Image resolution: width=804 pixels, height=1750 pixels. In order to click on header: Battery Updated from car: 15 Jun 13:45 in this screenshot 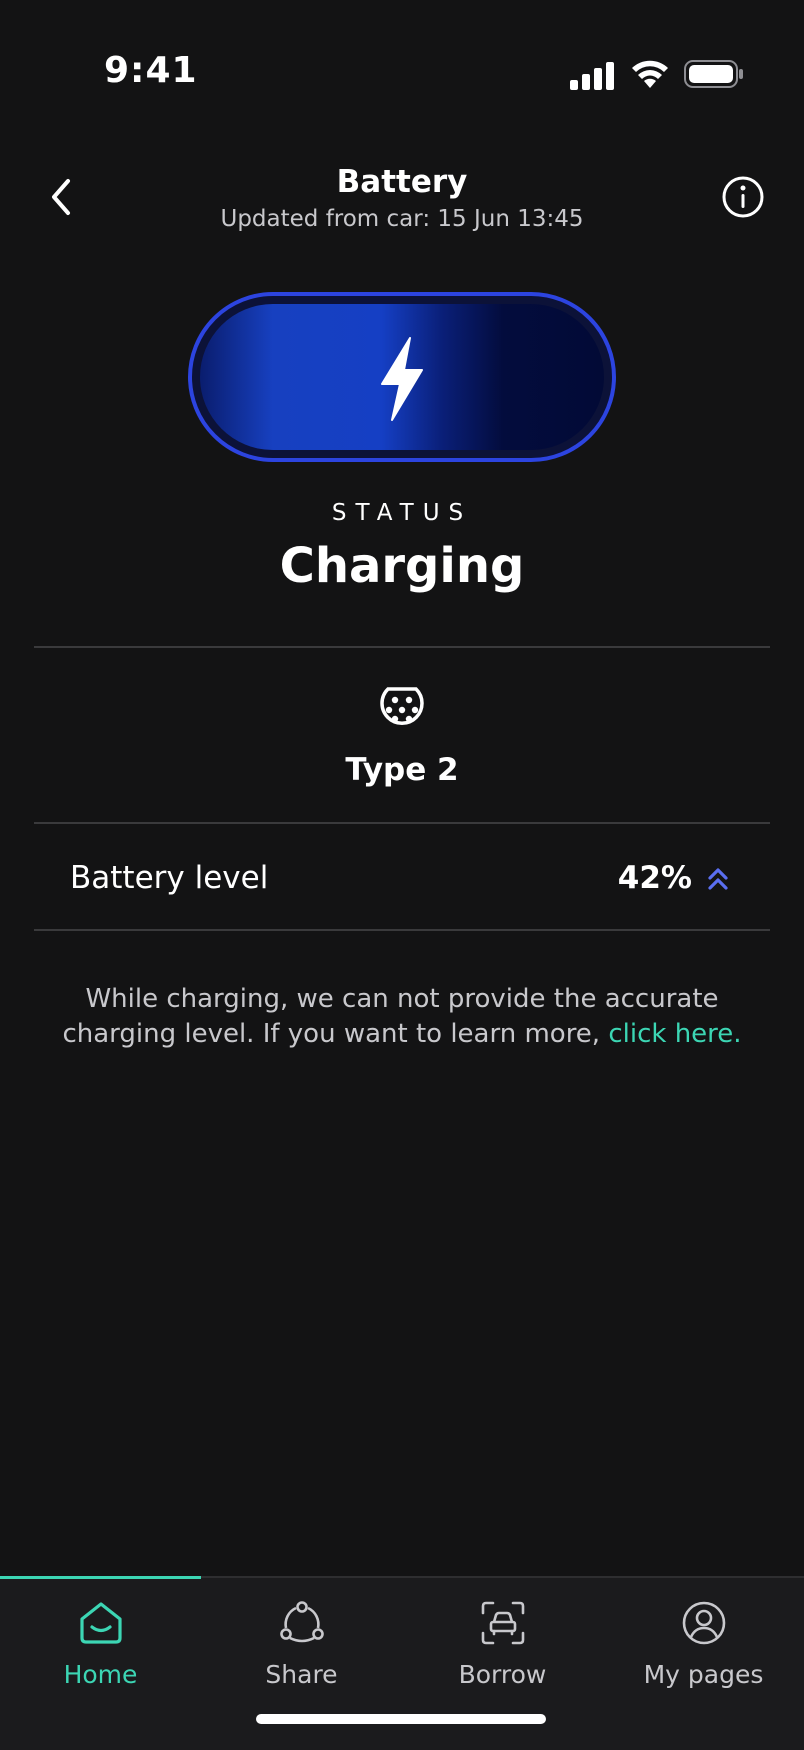, I will do `click(402, 205)`.